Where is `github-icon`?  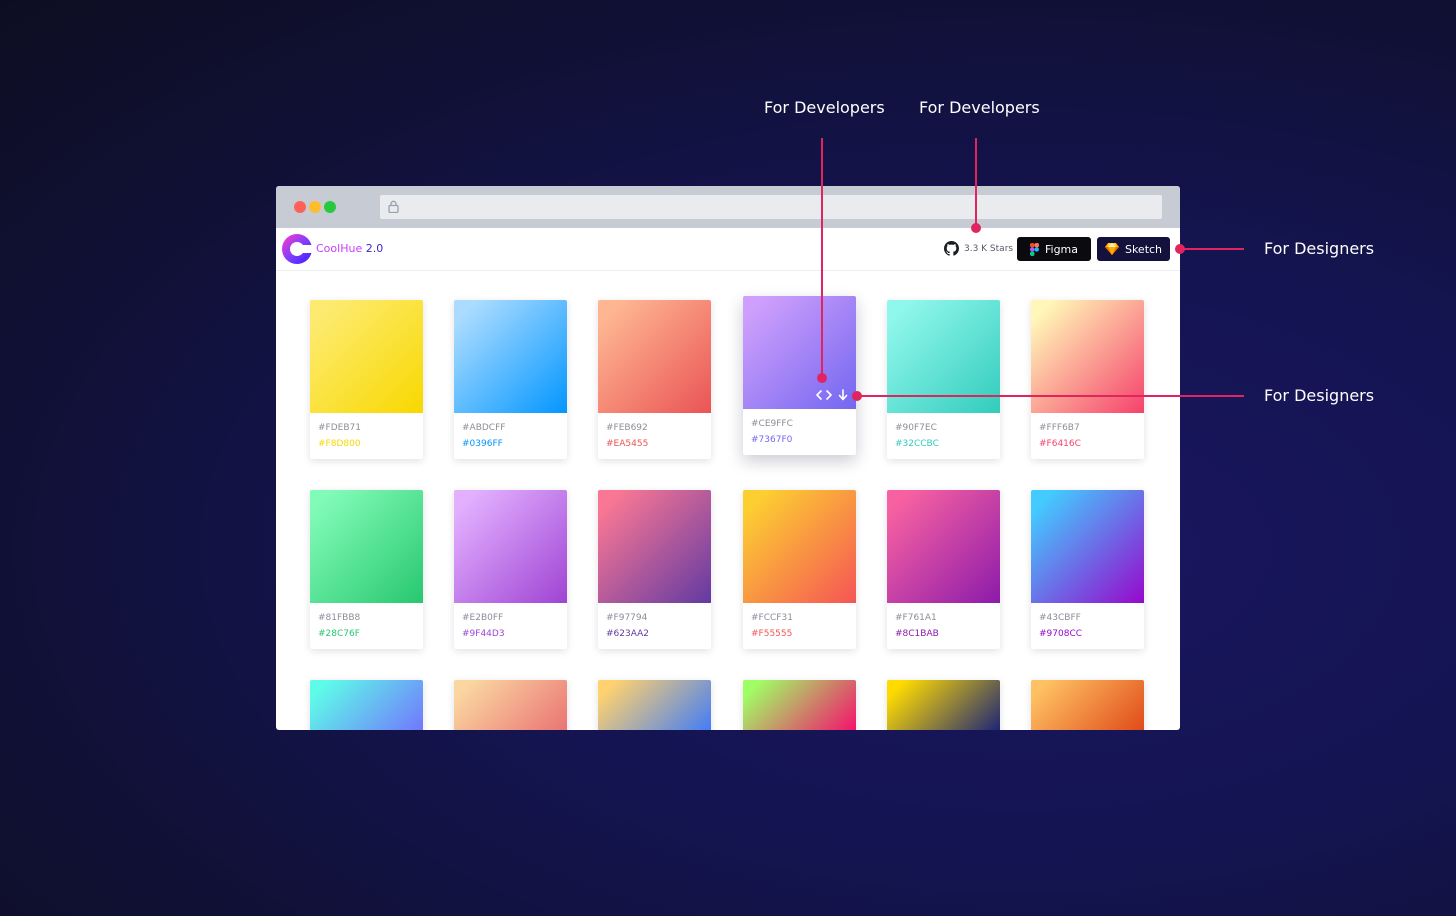
github-icon is located at coordinates (951, 248).